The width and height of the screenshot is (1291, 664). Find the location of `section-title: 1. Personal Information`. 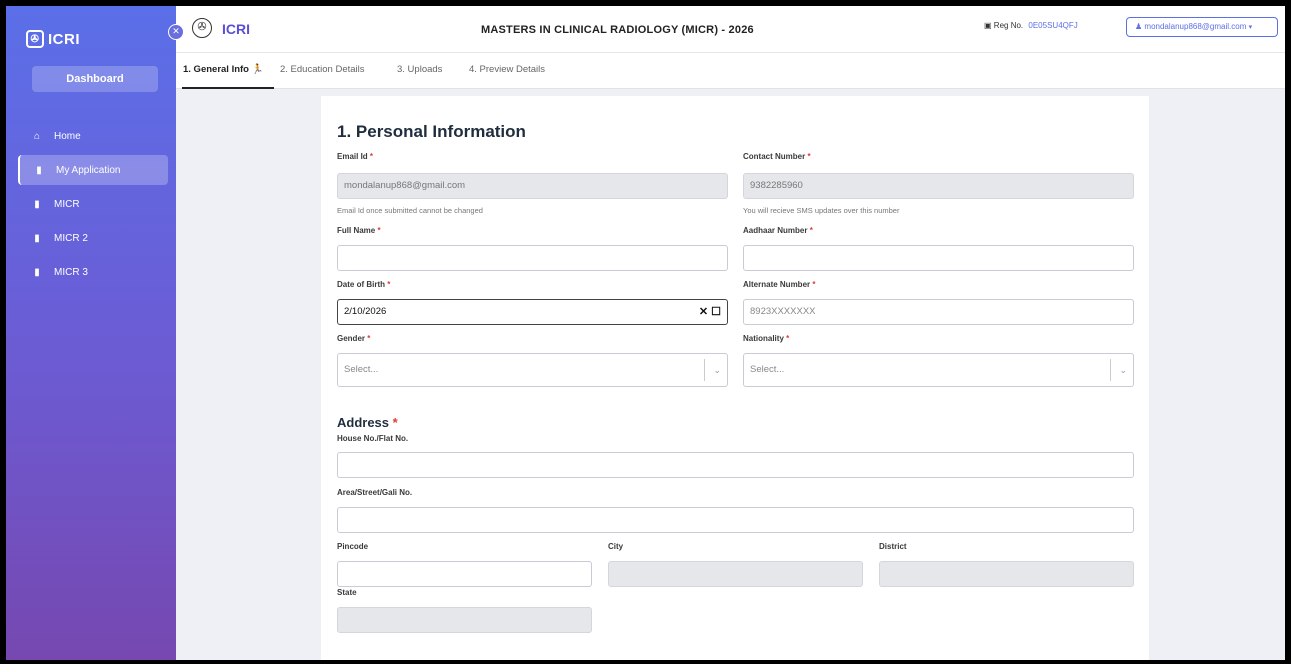

section-title: 1. Personal Information is located at coordinates (431, 131).